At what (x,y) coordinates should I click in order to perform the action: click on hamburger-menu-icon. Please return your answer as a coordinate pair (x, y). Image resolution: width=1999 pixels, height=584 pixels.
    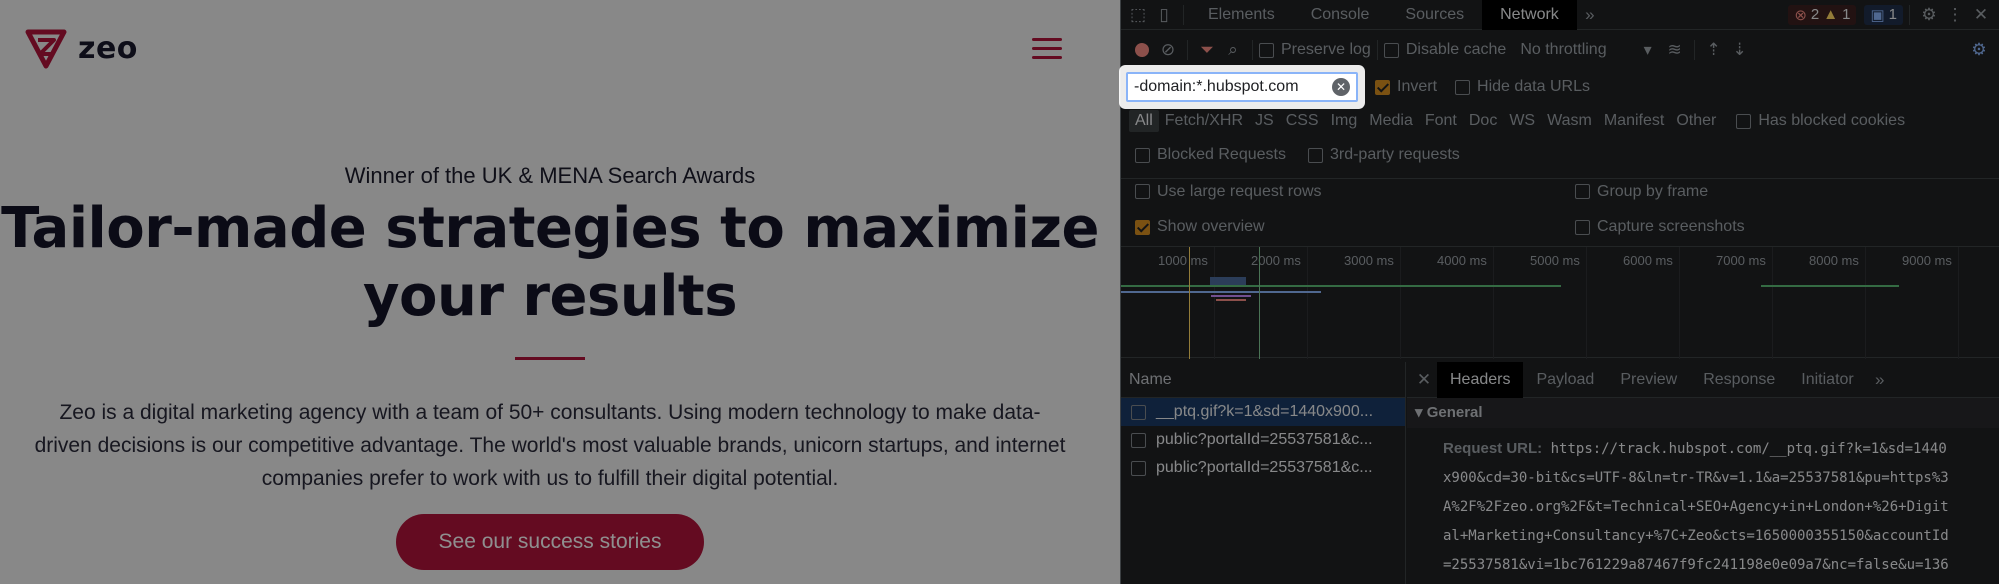
    Looking at the image, I should click on (1047, 49).